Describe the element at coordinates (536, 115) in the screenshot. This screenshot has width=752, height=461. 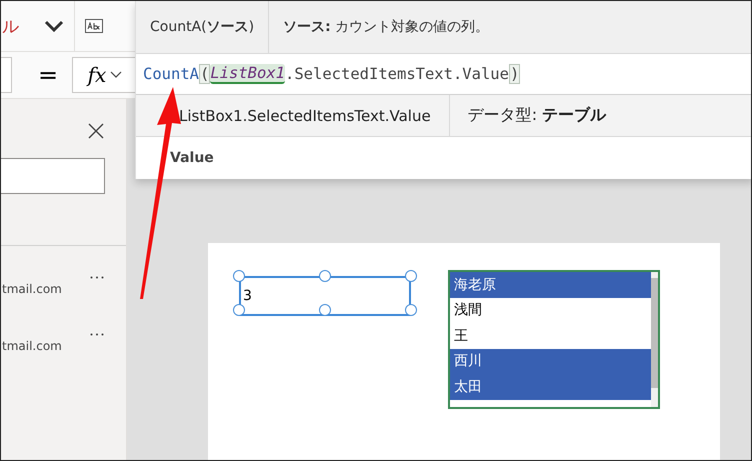
I see `data-type: データ型: テーブル` at that location.